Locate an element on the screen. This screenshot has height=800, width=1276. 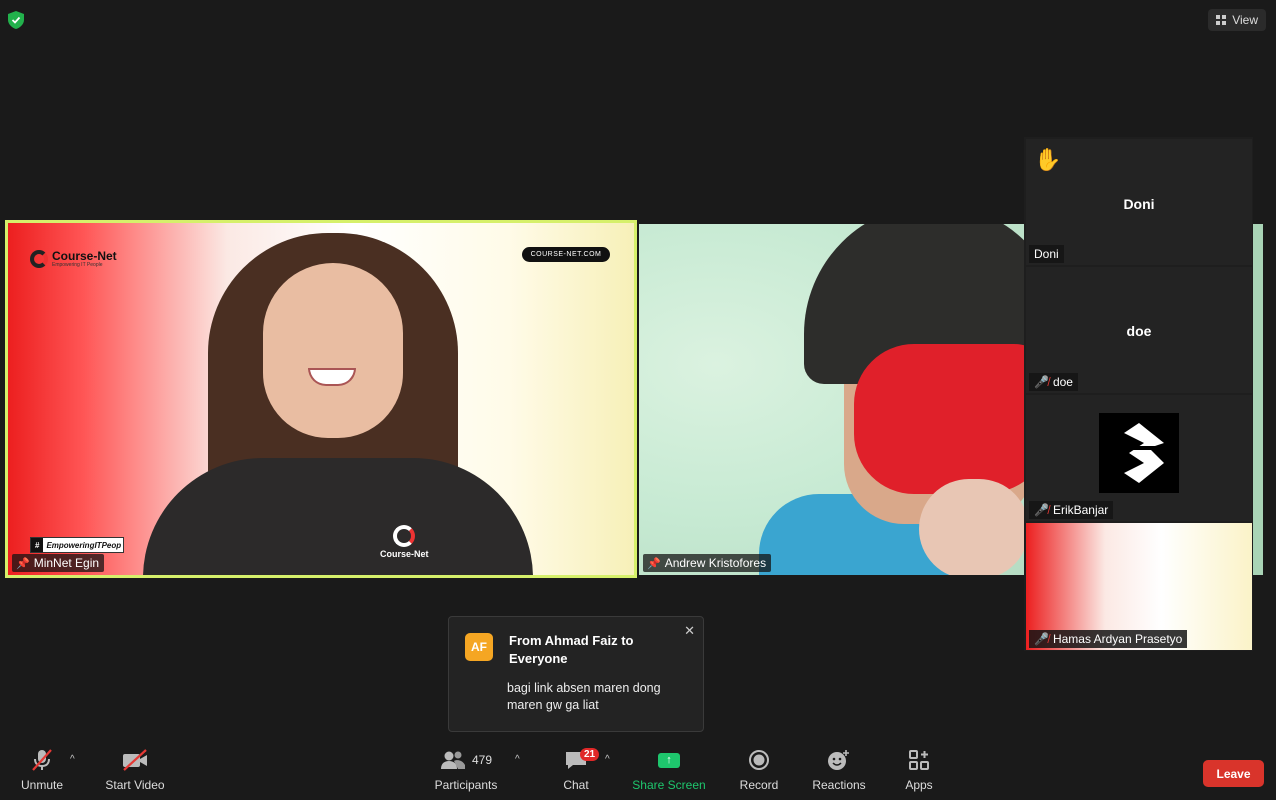
muted-mic-icon is located at coordinates (42, 760).